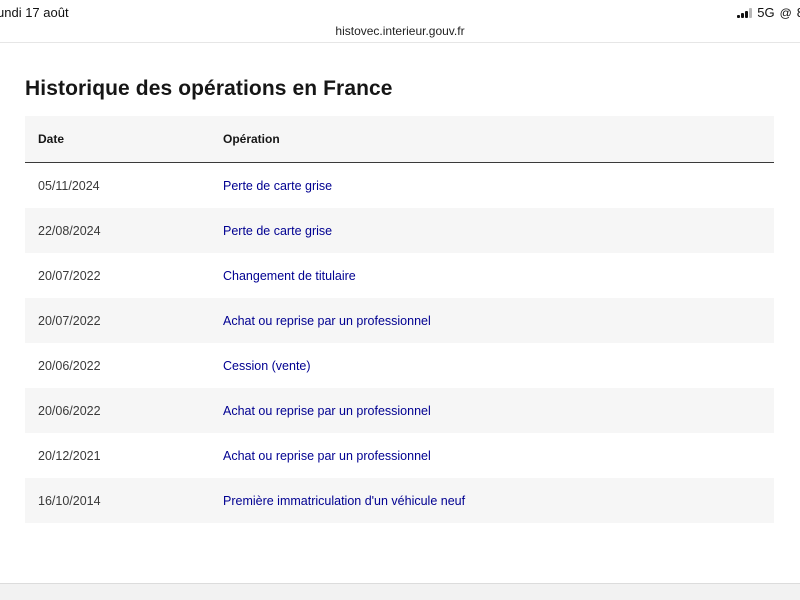 Image resolution: width=800 pixels, height=600 pixels. What do you see at coordinates (289, 276) in the screenshot?
I see `operation-link: Changement de titulaire` at bounding box center [289, 276].